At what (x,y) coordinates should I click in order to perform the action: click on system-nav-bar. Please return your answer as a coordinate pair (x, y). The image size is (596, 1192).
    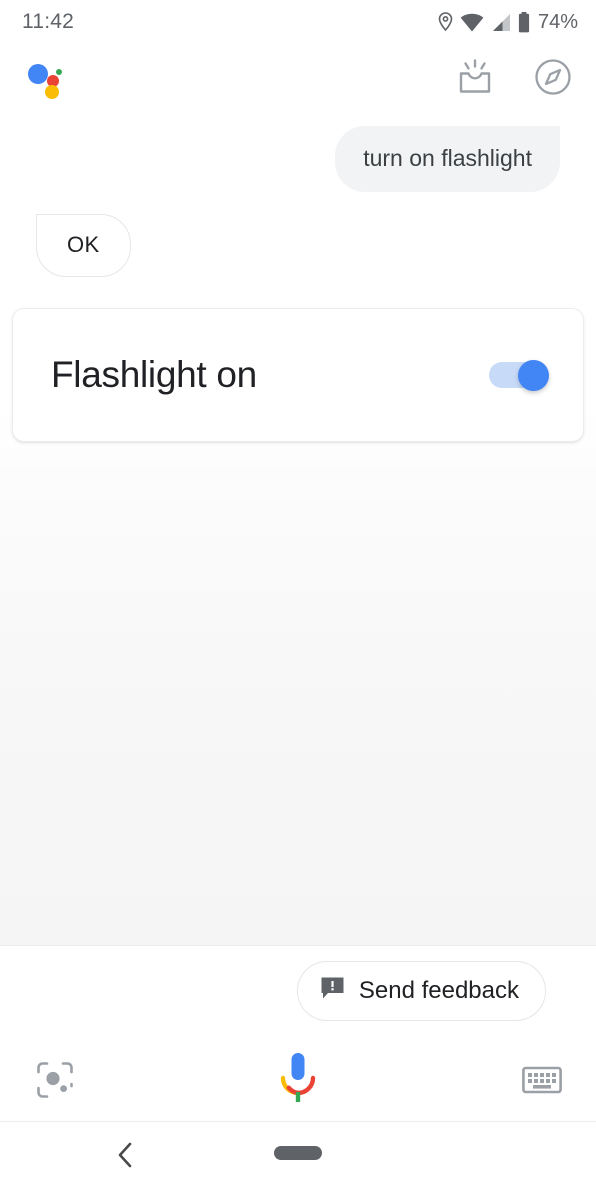
    Looking at the image, I should click on (298, 1157).